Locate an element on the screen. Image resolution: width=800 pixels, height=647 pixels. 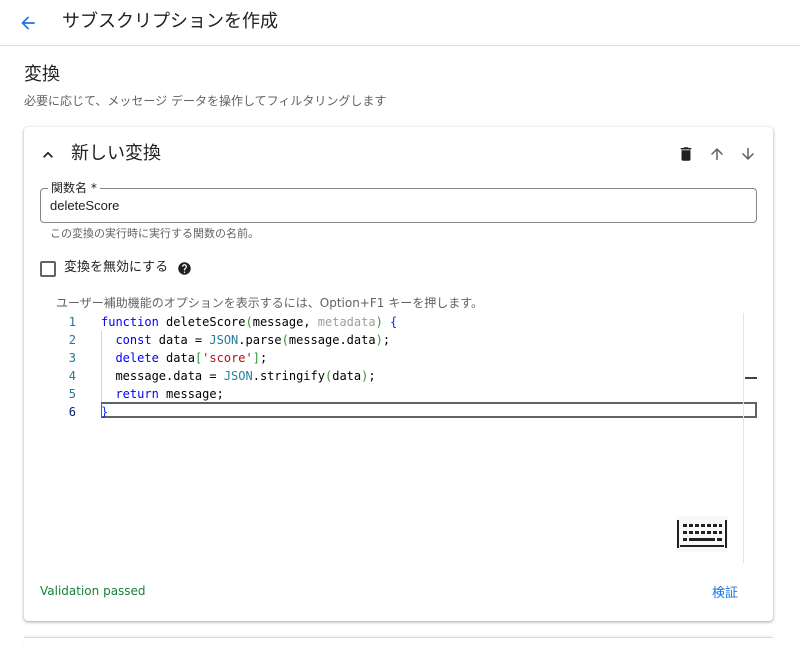
editor-accessibility-hint: ユーザー補助機能のオプションを表示するには、Option+F1 キーを押します。 is located at coordinates (270, 303).